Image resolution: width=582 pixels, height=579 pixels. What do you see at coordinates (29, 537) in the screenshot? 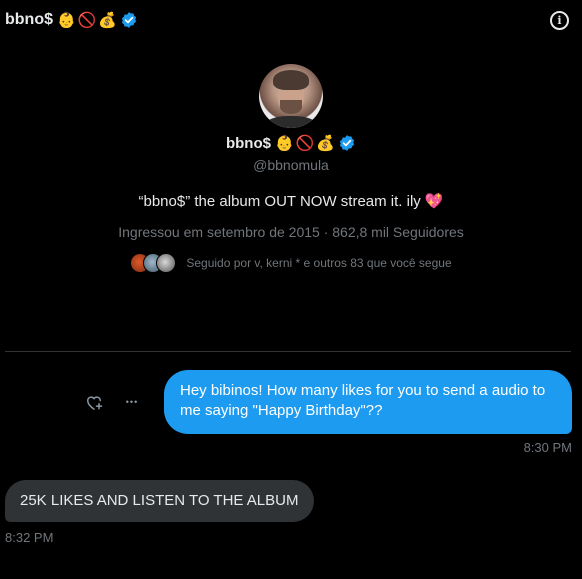
I see `received-message-time: 8:32 PM` at bounding box center [29, 537].